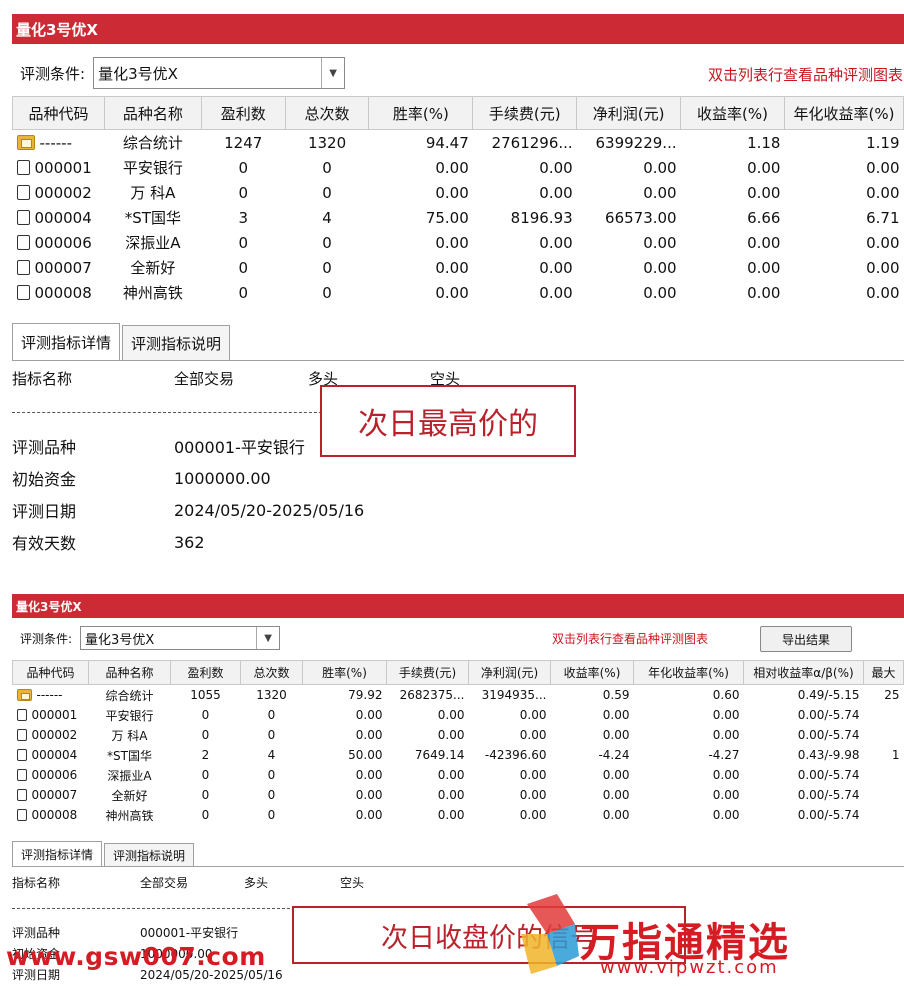 The image size is (904, 987). What do you see at coordinates (803, 672) in the screenshot?
I see `column-header: 相对收益率α/β(%)` at bounding box center [803, 672].